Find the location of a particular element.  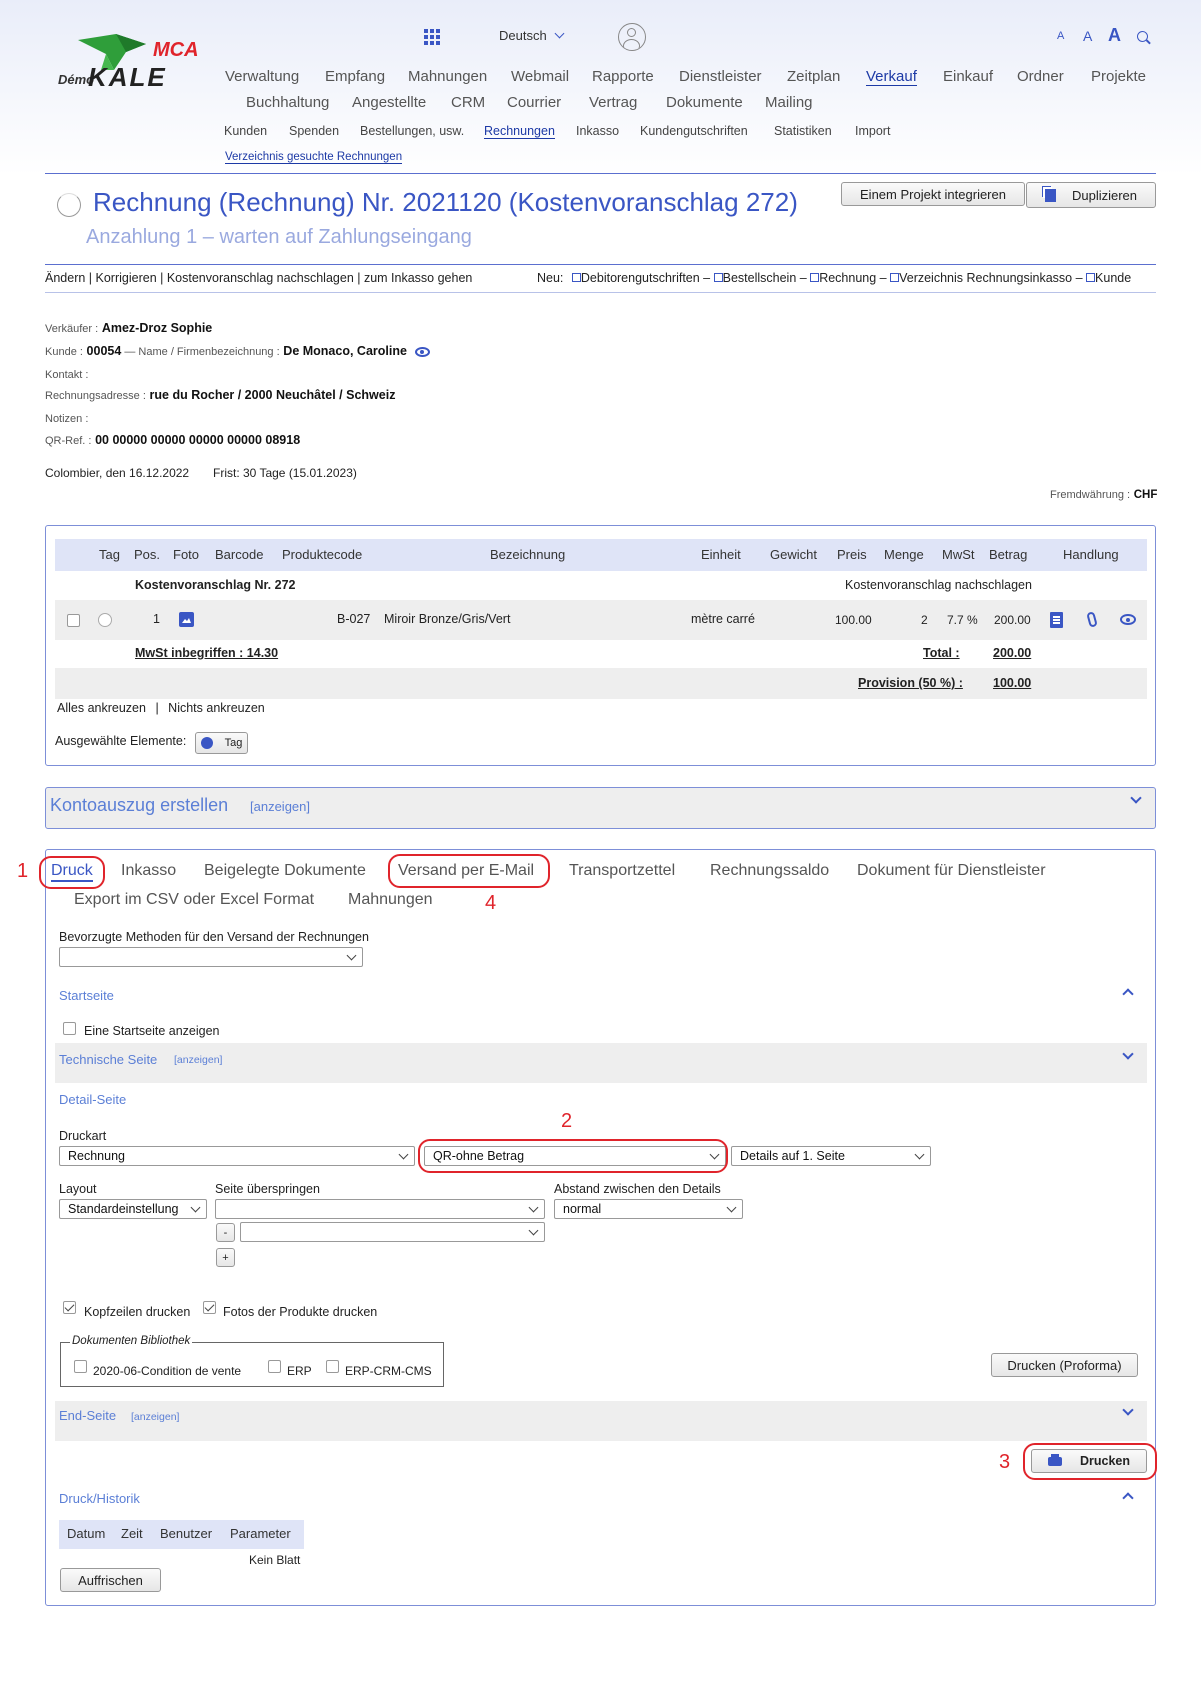

plus-button: + is located at coordinates (225, 1257).